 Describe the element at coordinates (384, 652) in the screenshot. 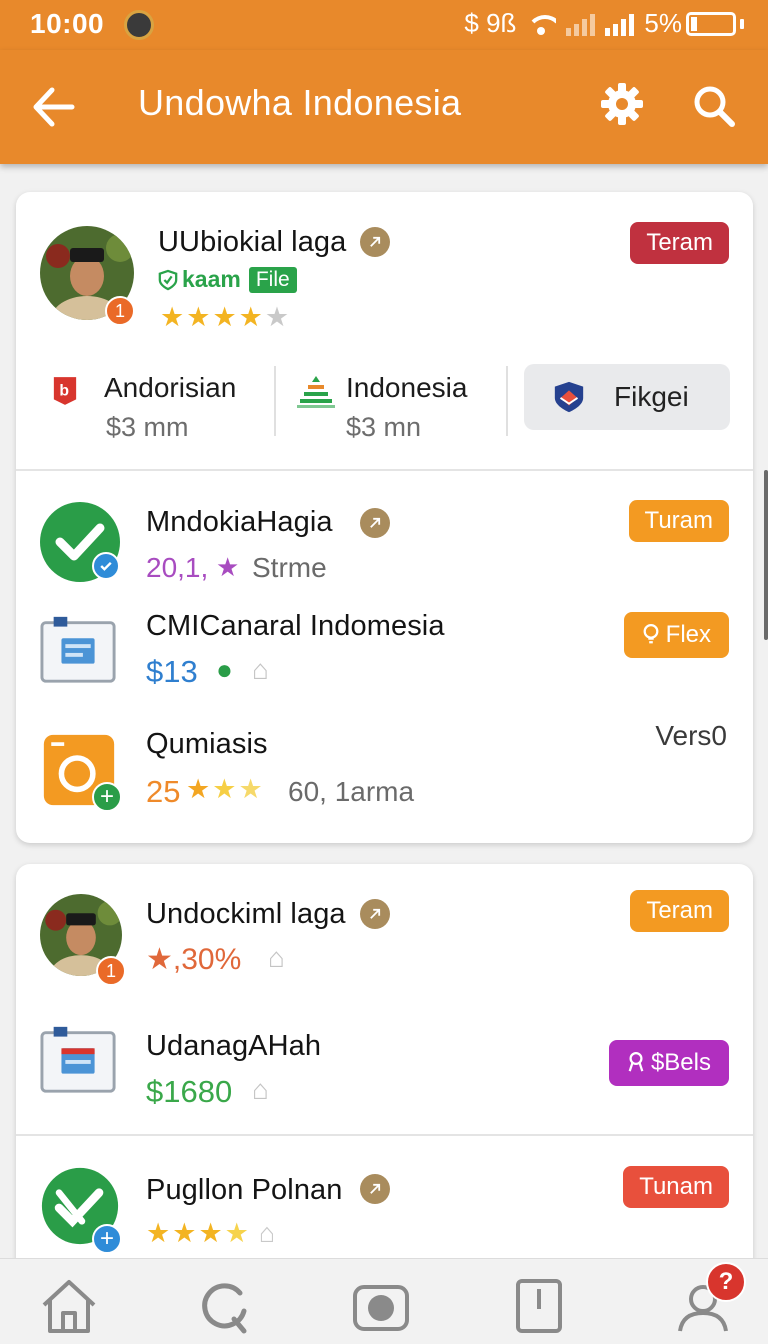

I see `list-item: CMICanaral Indomesia $13 ● ⌂ Flex` at that location.